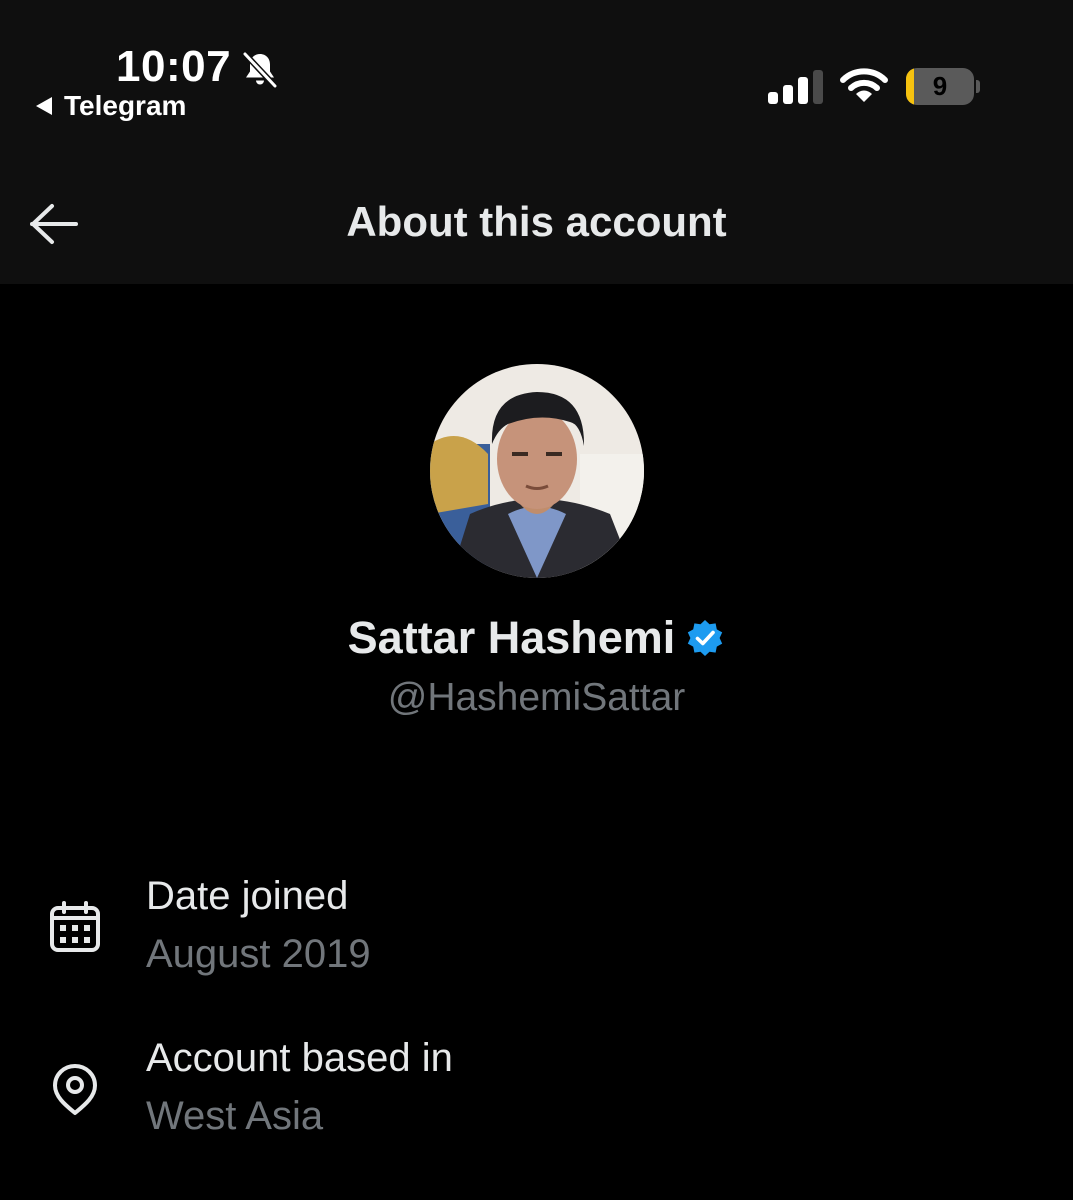 The height and width of the screenshot is (1200, 1073). What do you see at coordinates (511, 637) in the screenshot?
I see `display-name: Sattar Hashemi` at bounding box center [511, 637].